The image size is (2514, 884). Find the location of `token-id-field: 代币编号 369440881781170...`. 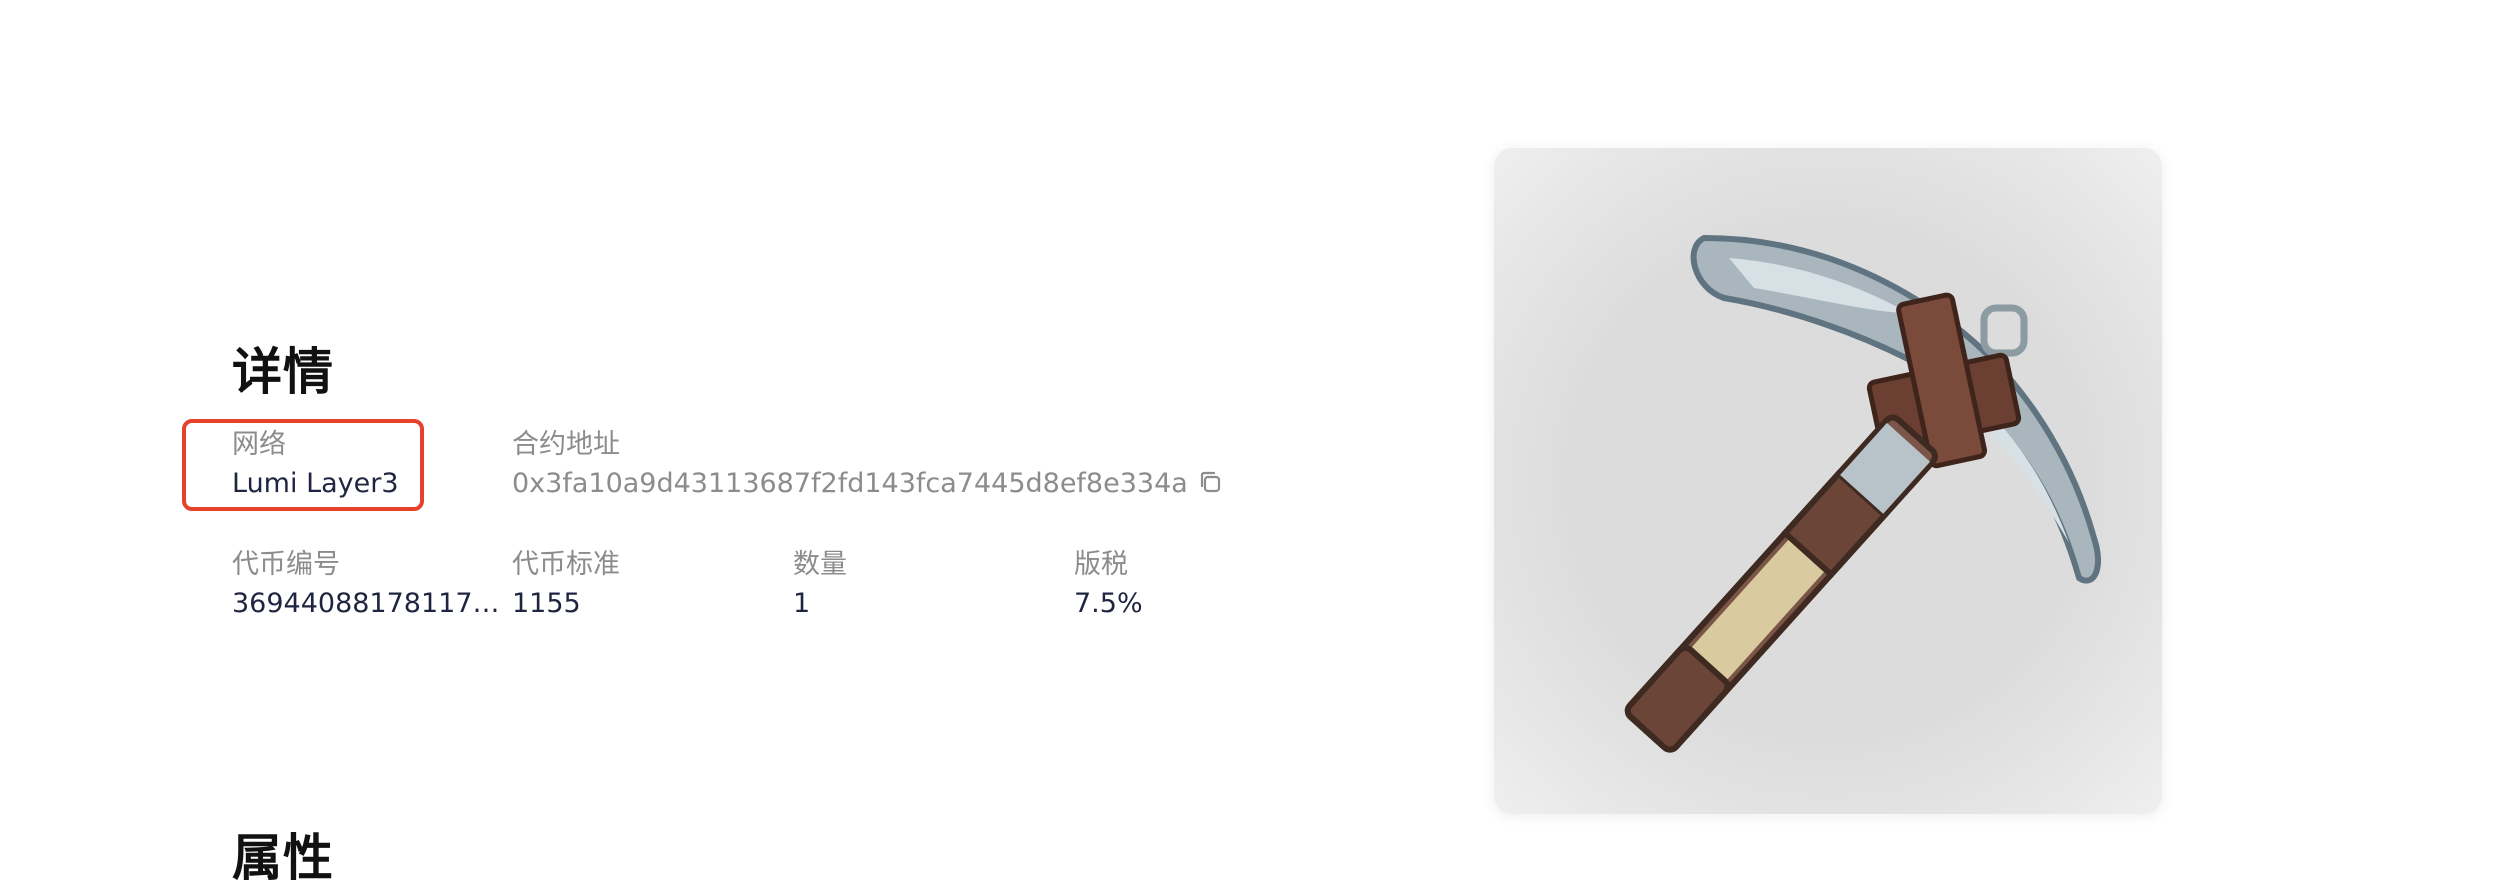

token-id-field: 代币编号 369440881781170... is located at coordinates (367, 585).